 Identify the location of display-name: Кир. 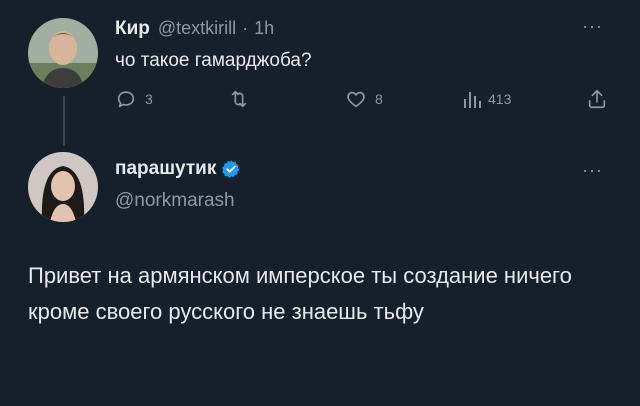
(132, 29).